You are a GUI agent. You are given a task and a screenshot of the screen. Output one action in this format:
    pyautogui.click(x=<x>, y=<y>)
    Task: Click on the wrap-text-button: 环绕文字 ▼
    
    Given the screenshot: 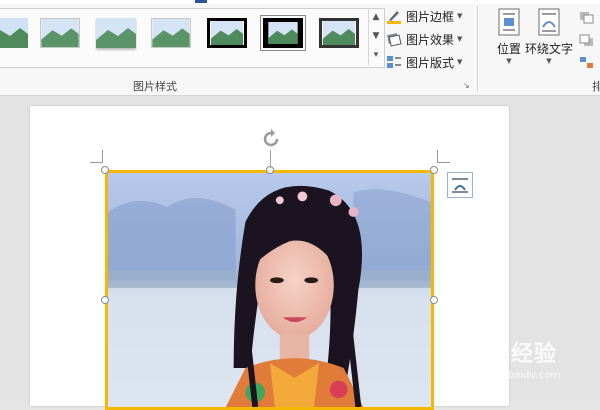 What is the action you would take?
    pyautogui.click(x=549, y=41)
    